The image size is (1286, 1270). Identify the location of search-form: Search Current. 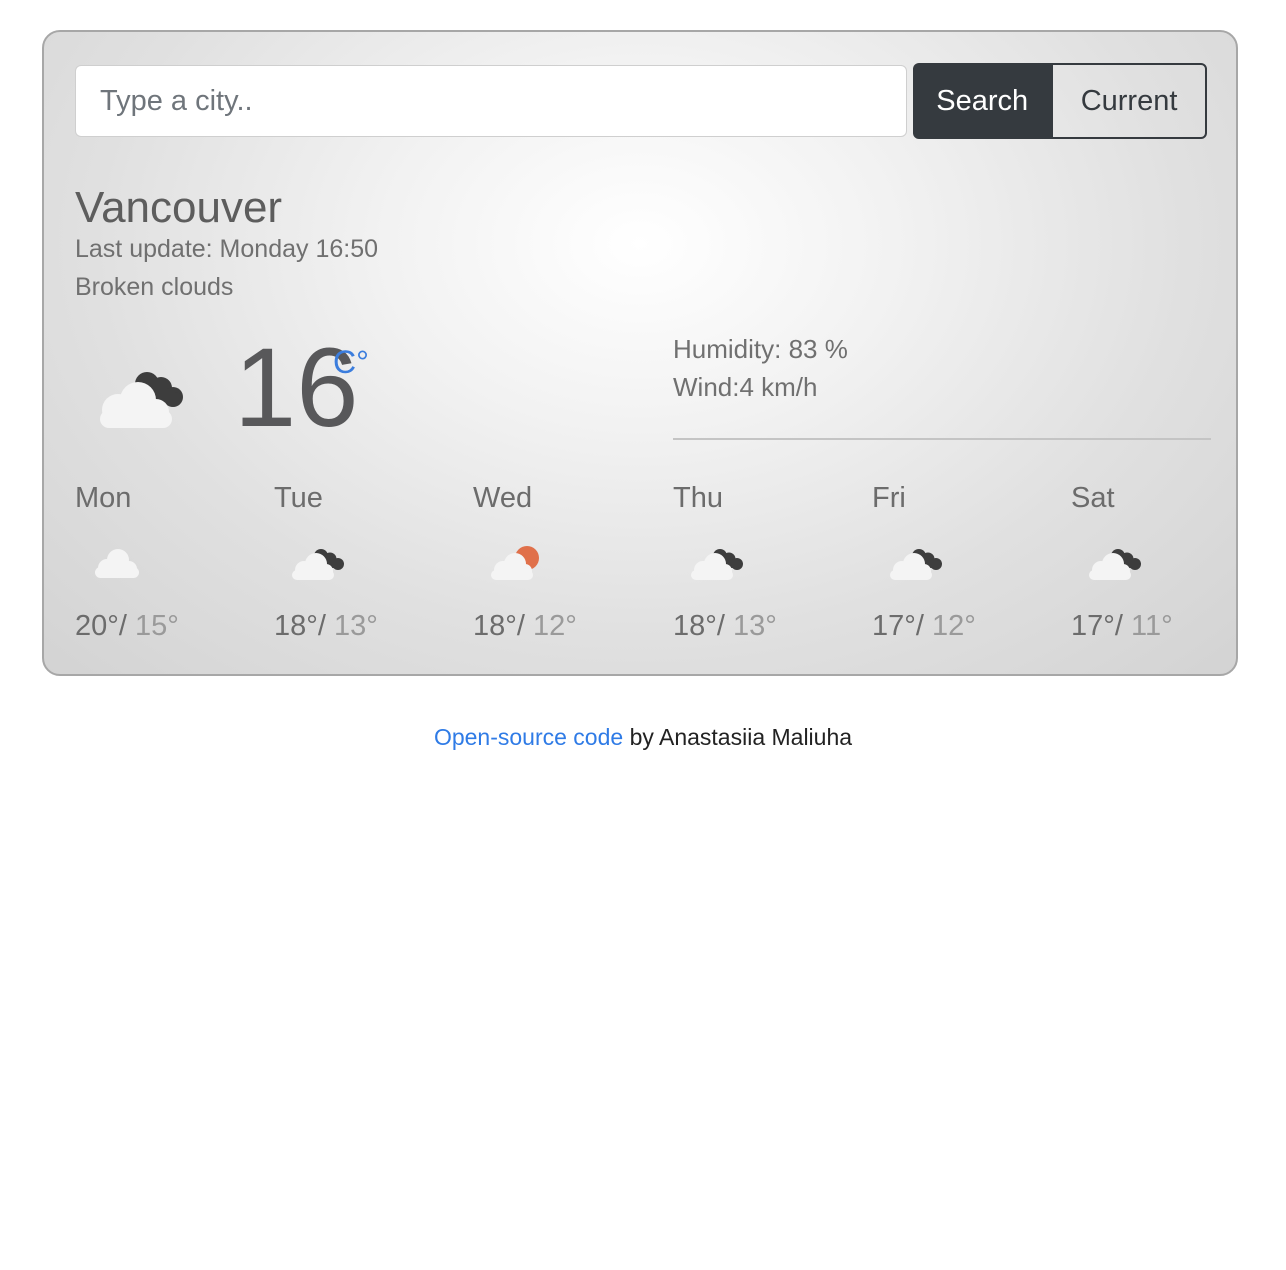
(641, 101).